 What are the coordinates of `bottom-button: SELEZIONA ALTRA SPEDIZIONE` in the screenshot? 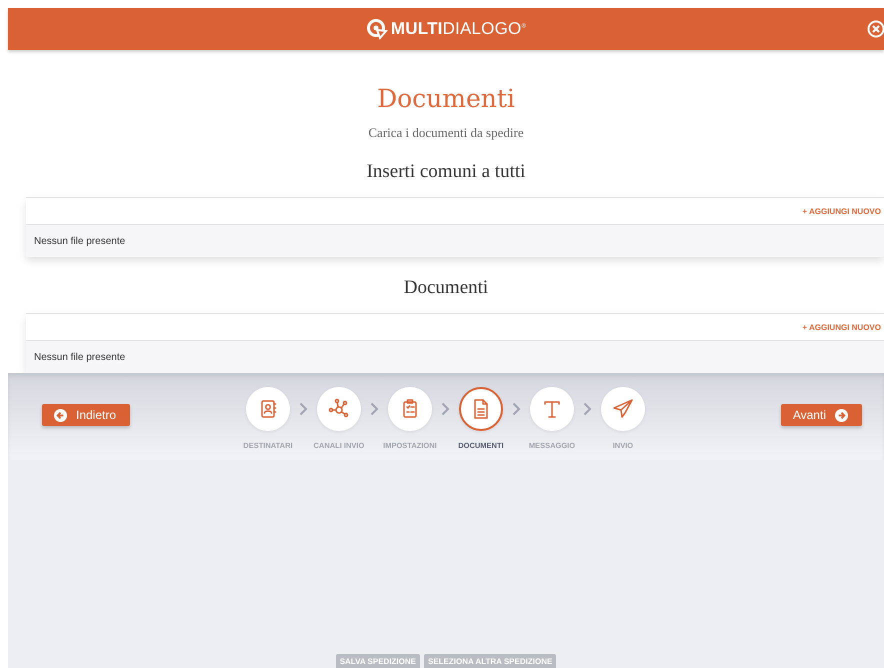 It's located at (490, 661).